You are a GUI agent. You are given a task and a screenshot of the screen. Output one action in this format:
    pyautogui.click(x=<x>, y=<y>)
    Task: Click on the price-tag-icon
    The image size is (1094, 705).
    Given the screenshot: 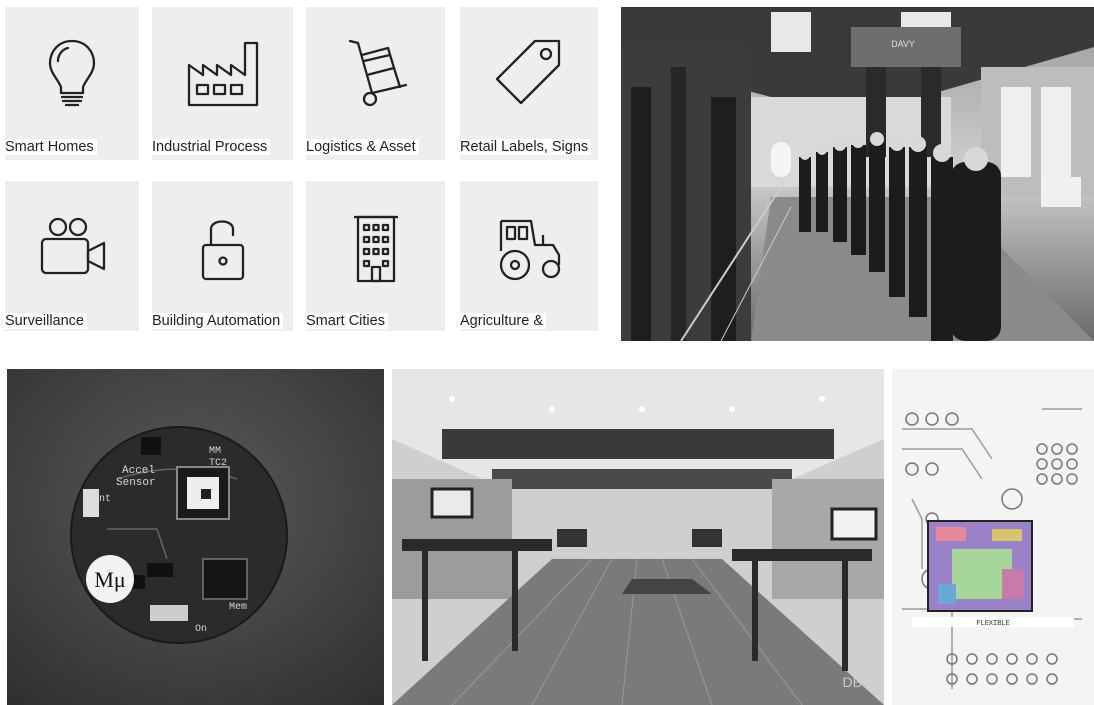 What is the action you would take?
    pyautogui.click(x=528, y=72)
    